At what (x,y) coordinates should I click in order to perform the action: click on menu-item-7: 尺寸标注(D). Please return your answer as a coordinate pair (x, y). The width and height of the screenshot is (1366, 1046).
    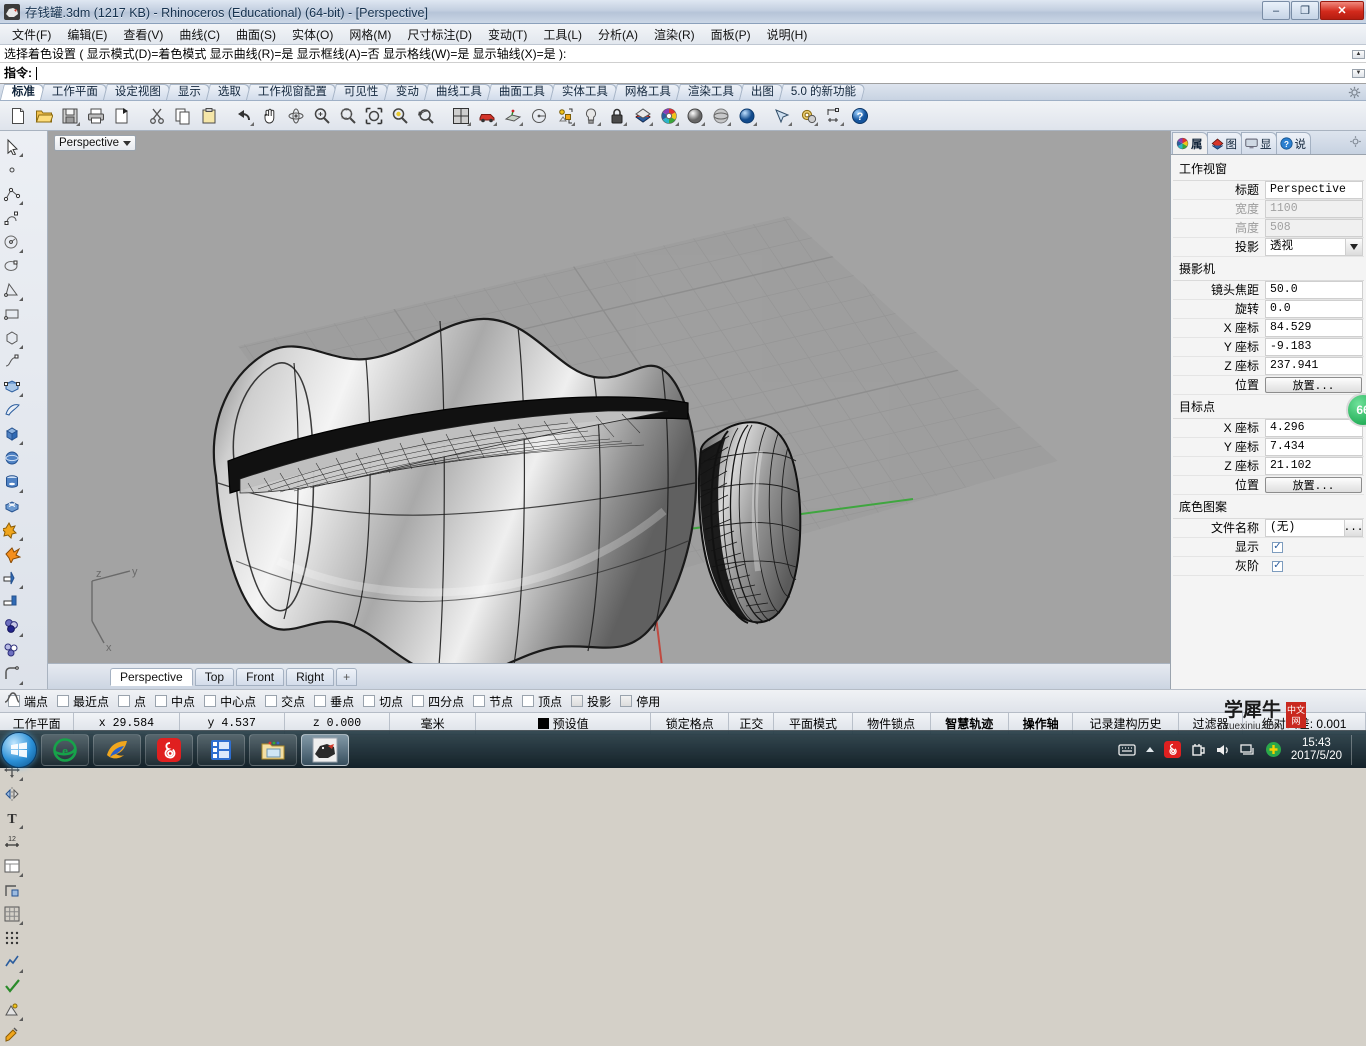
    Looking at the image, I should click on (439, 34).